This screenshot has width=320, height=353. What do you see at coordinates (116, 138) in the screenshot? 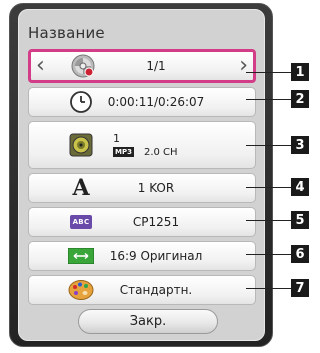
I see `audio-track: 1` at bounding box center [116, 138].